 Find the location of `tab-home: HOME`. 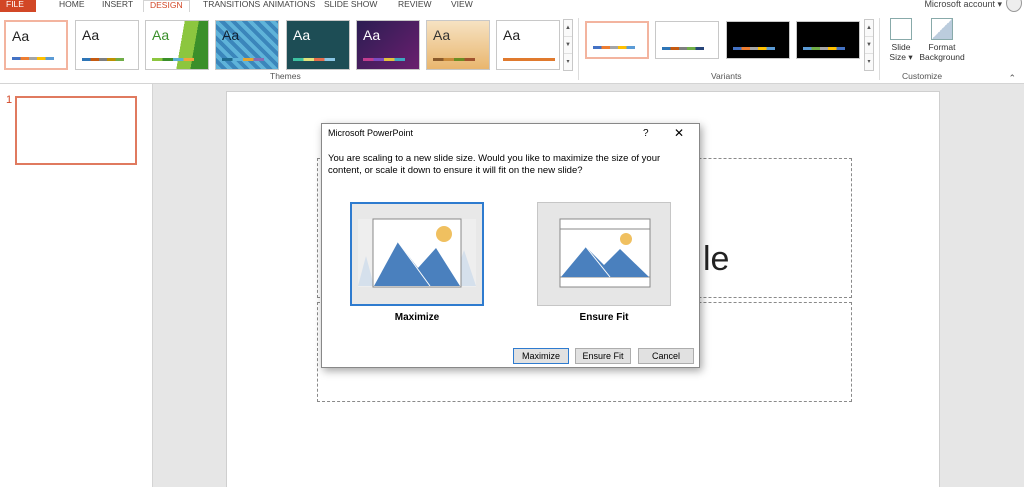

tab-home: HOME is located at coordinates (72, 6).